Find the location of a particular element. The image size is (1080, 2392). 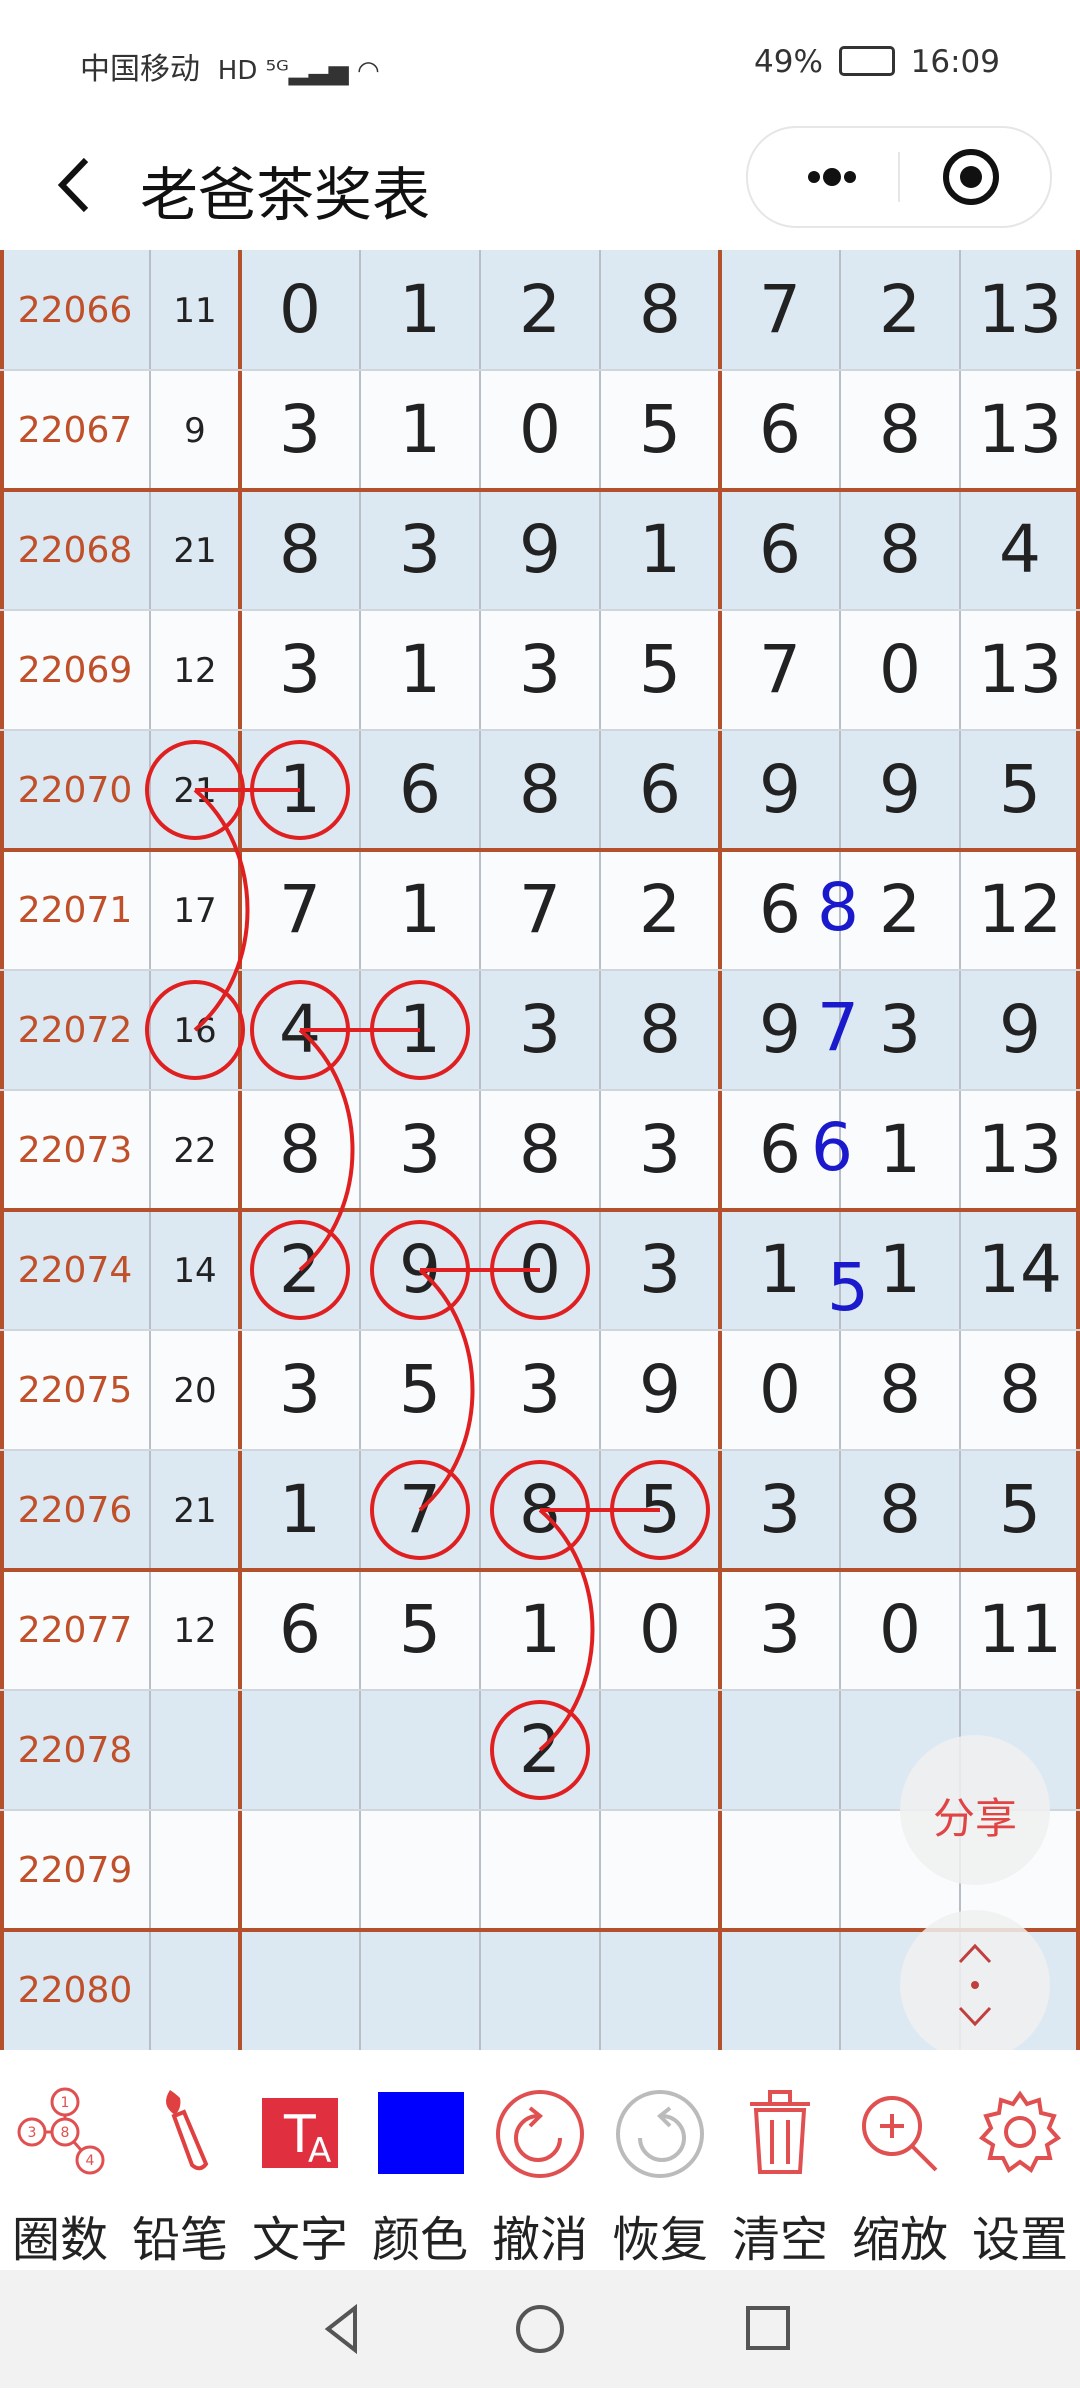

system-back-icon is located at coordinates (340, 2329).